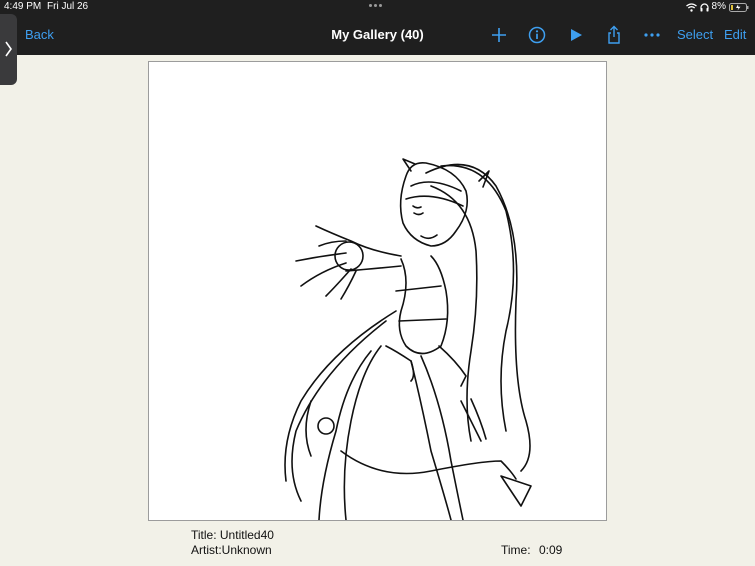  I want to click on status-date: Fri Jul 26, so click(68, 6).